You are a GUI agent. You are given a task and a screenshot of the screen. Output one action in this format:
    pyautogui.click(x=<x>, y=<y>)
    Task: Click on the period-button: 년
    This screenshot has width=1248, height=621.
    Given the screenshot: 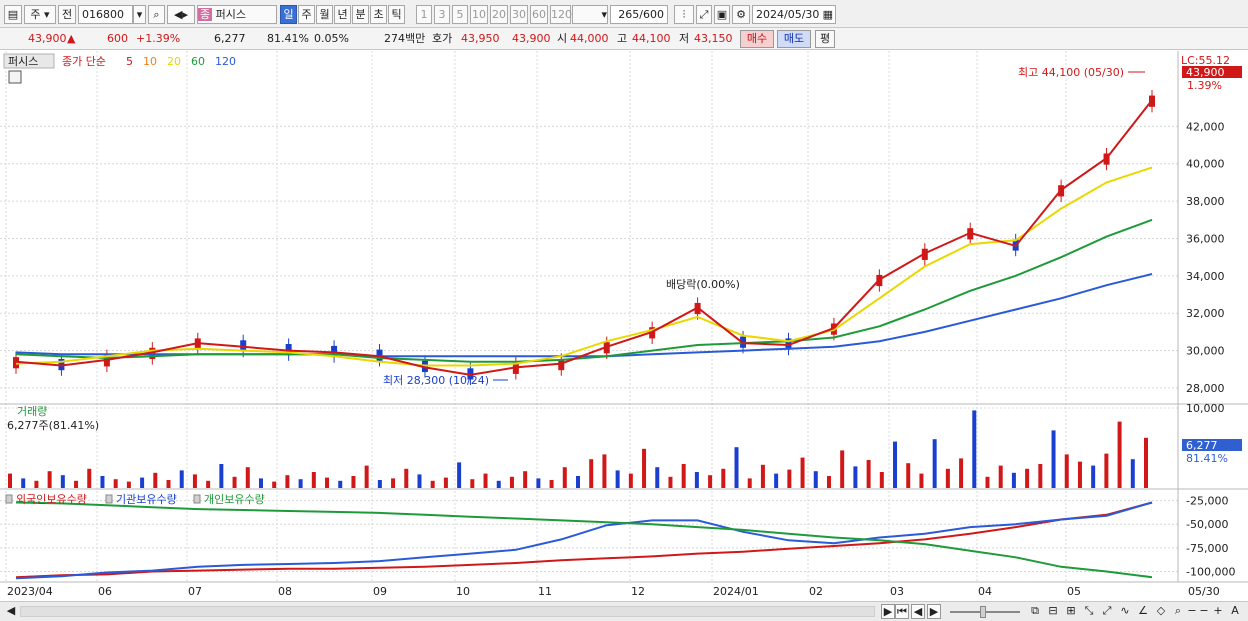 What is the action you would take?
    pyautogui.click(x=342, y=14)
    